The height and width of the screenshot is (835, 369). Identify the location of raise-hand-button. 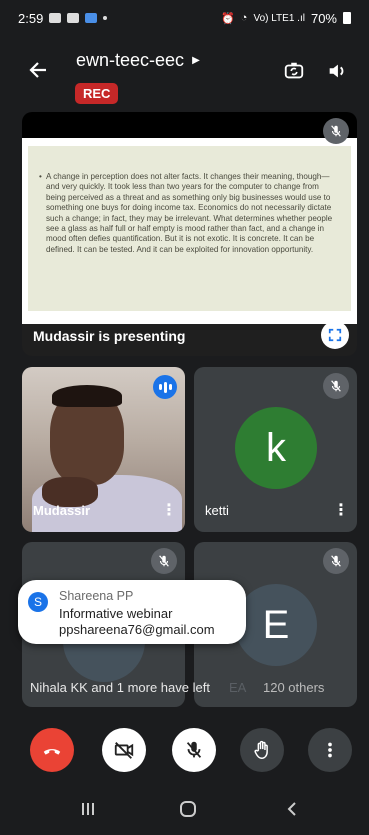
(262, 750).